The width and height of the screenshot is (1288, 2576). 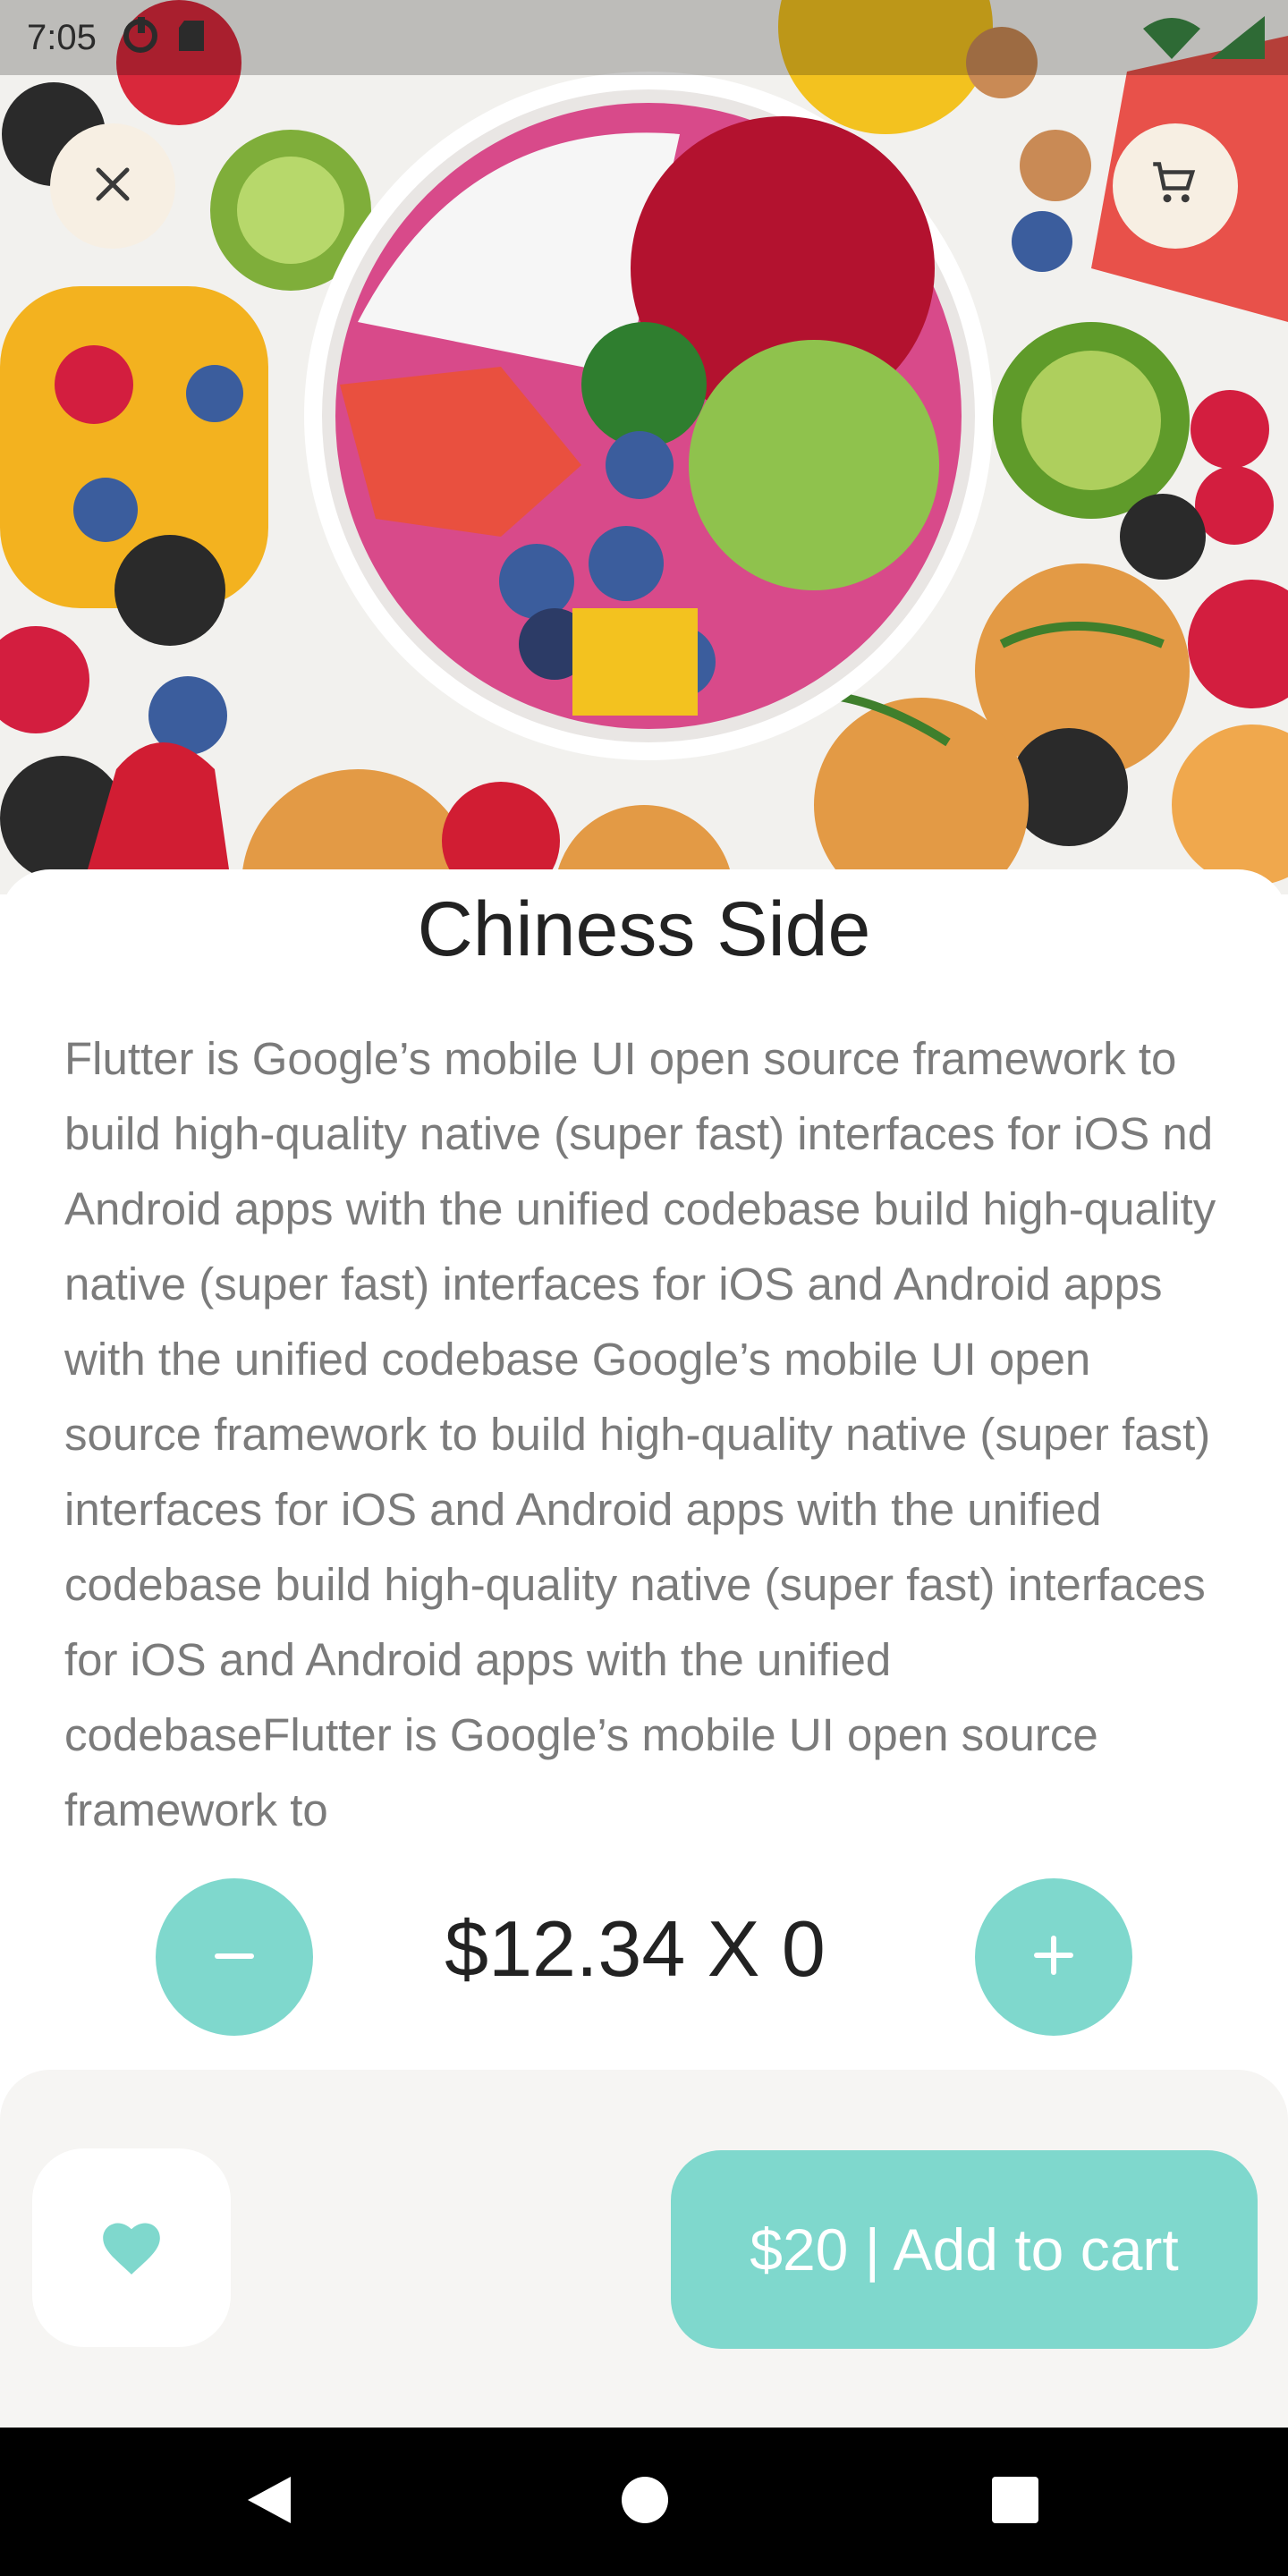 I want to click on status-time: 7:05, so click(x=62, y=37).